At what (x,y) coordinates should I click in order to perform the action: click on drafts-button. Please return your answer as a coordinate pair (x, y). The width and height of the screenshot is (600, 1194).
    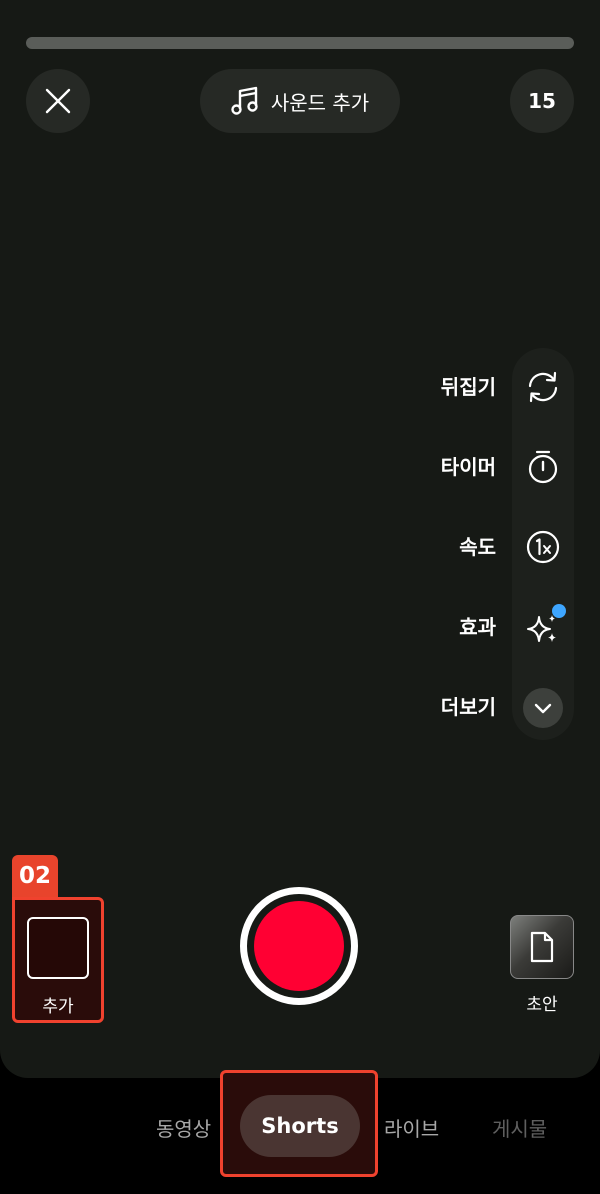
    Looking at the image, I should click on (542, 947).